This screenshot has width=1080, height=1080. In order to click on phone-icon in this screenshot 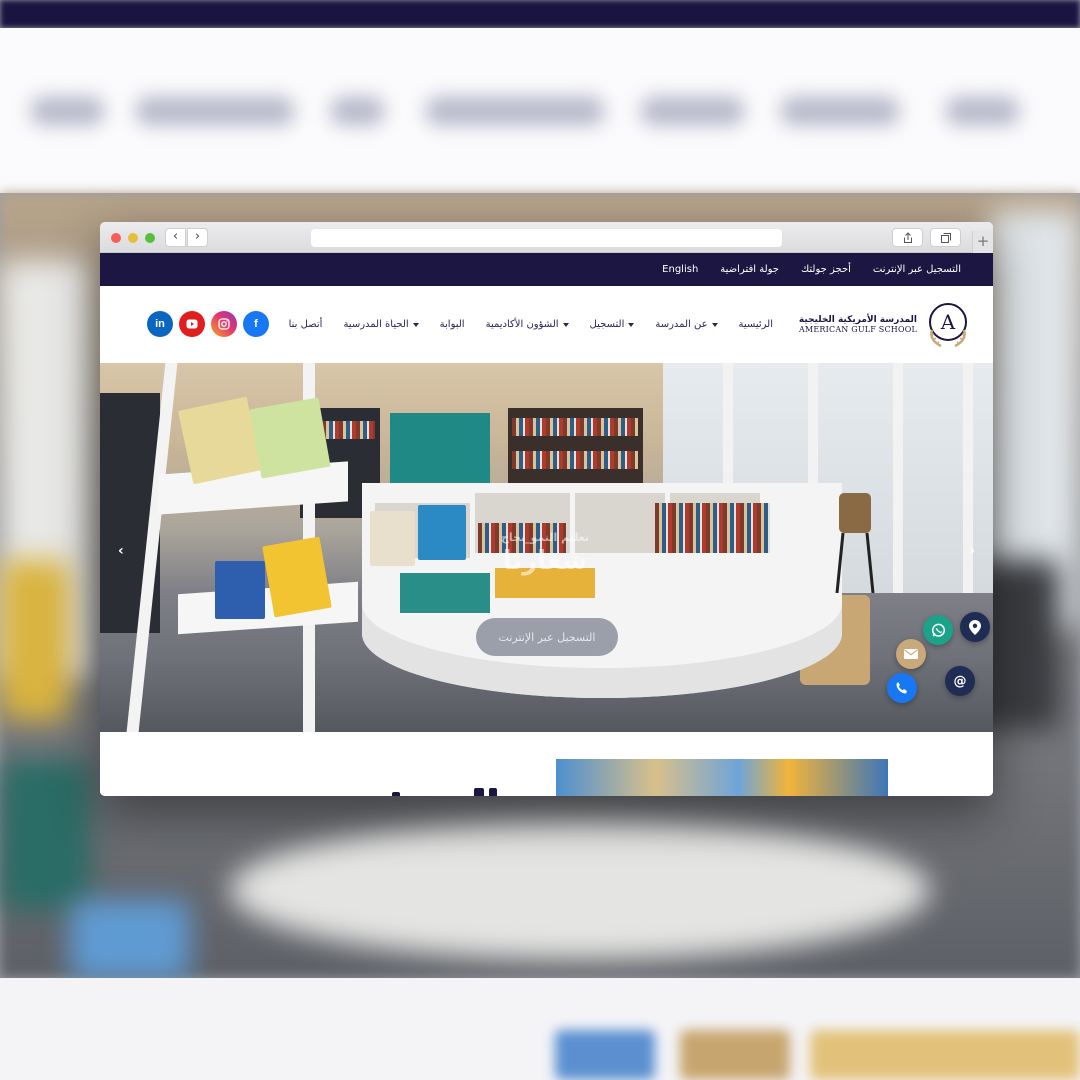, I will do `click(902, 688)`.